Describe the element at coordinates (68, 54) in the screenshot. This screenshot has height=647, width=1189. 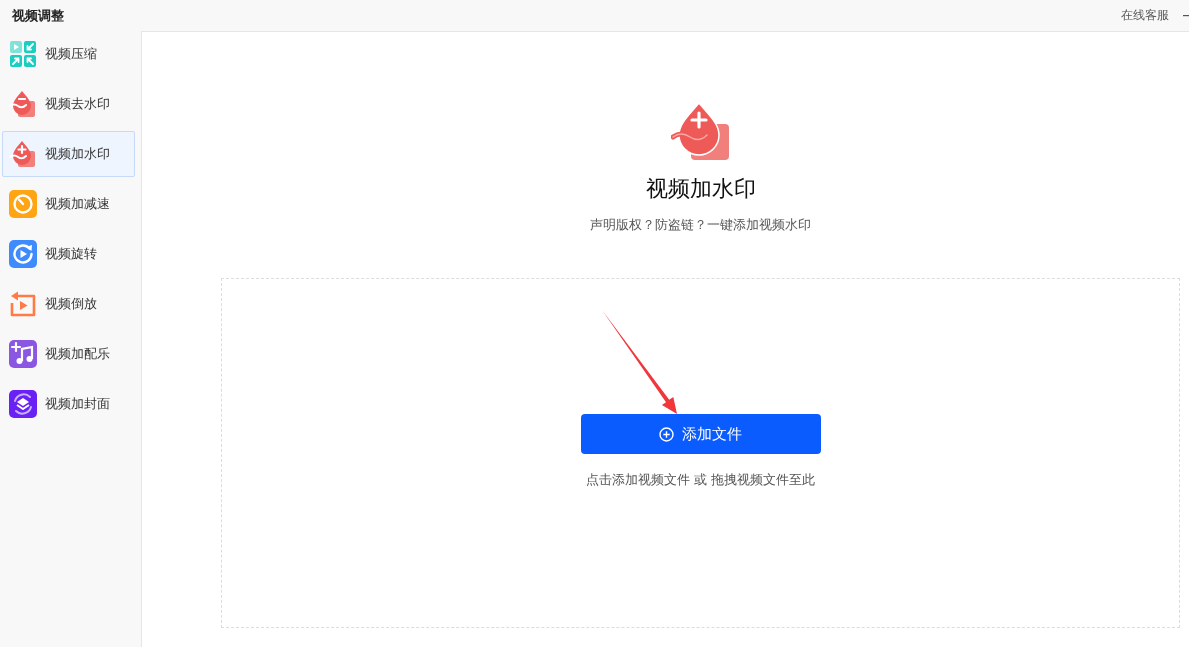
I see `sidebar-item: 视频压缩` at that location.